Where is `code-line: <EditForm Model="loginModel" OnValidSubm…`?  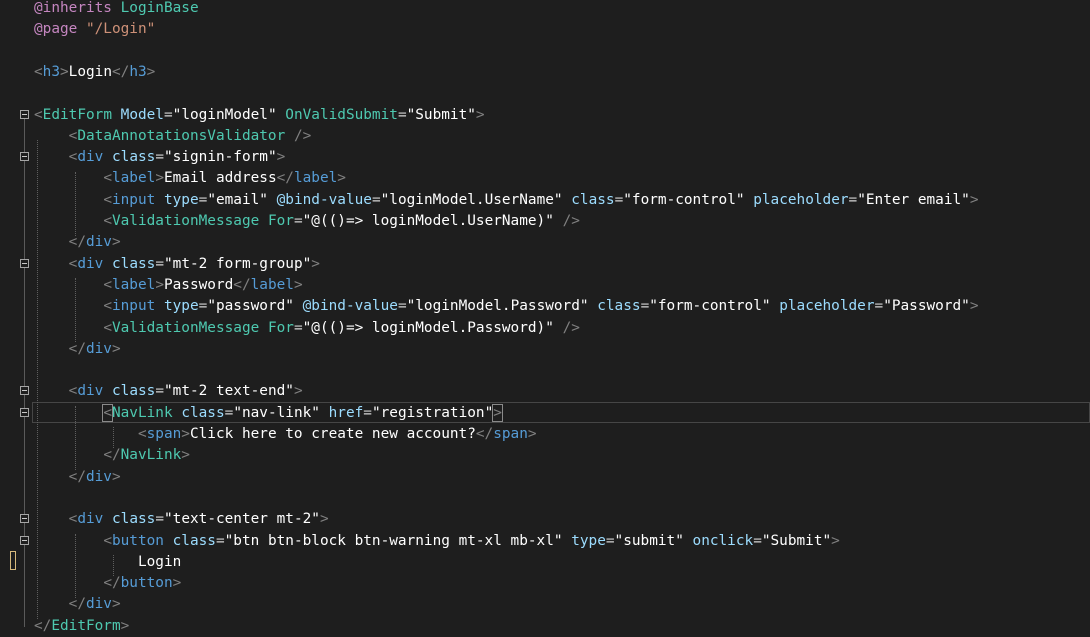 code-line: <EditForm Model="loginModel" OnValidSubm… is located at coordinates (545, 115).